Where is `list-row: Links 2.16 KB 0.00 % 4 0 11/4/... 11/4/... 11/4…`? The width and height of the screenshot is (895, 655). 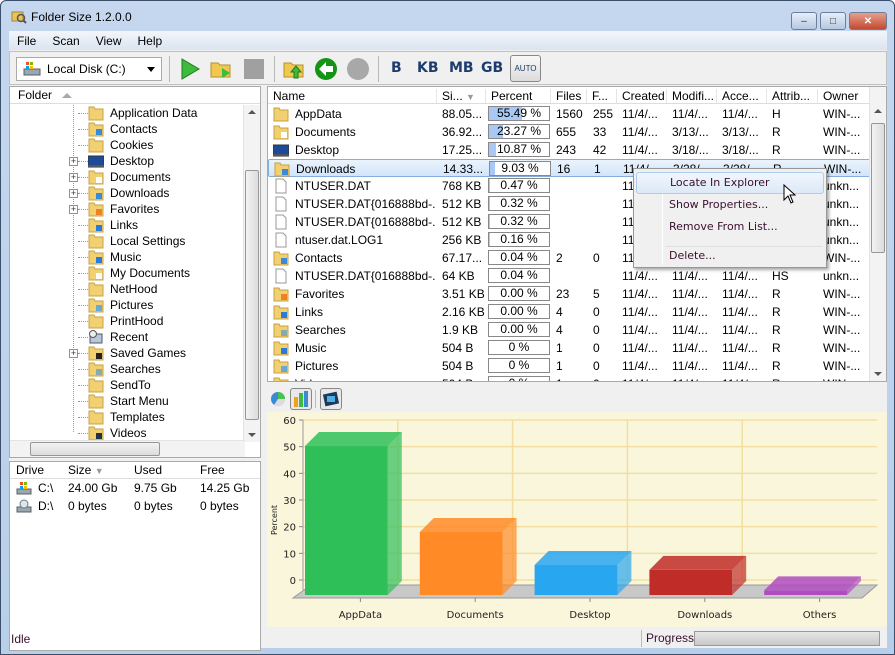
list-row: Links 2.16 KB 0.00 % 4 0 11/4/... 11/4/... 11/4… is located at coordinates (569, 312).